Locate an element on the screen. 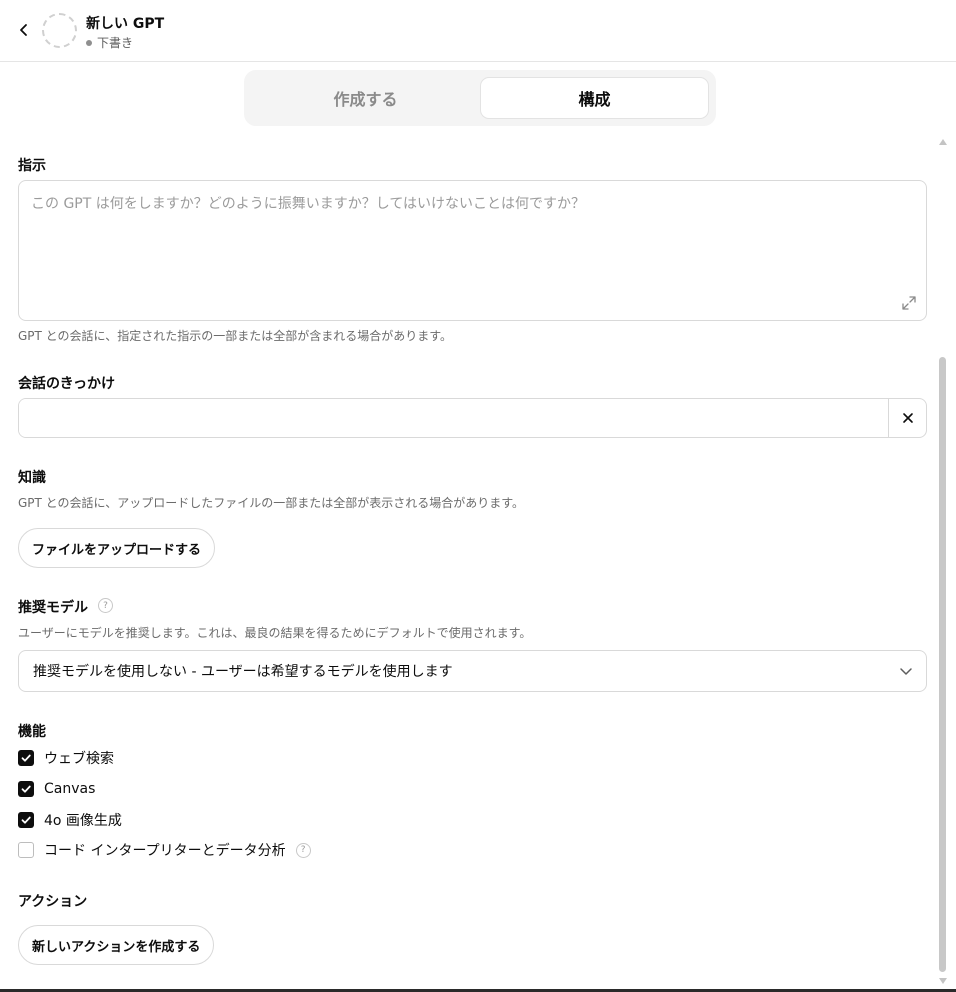  web-search-label: ウェブ検索 is located at coordinates (79, 759).